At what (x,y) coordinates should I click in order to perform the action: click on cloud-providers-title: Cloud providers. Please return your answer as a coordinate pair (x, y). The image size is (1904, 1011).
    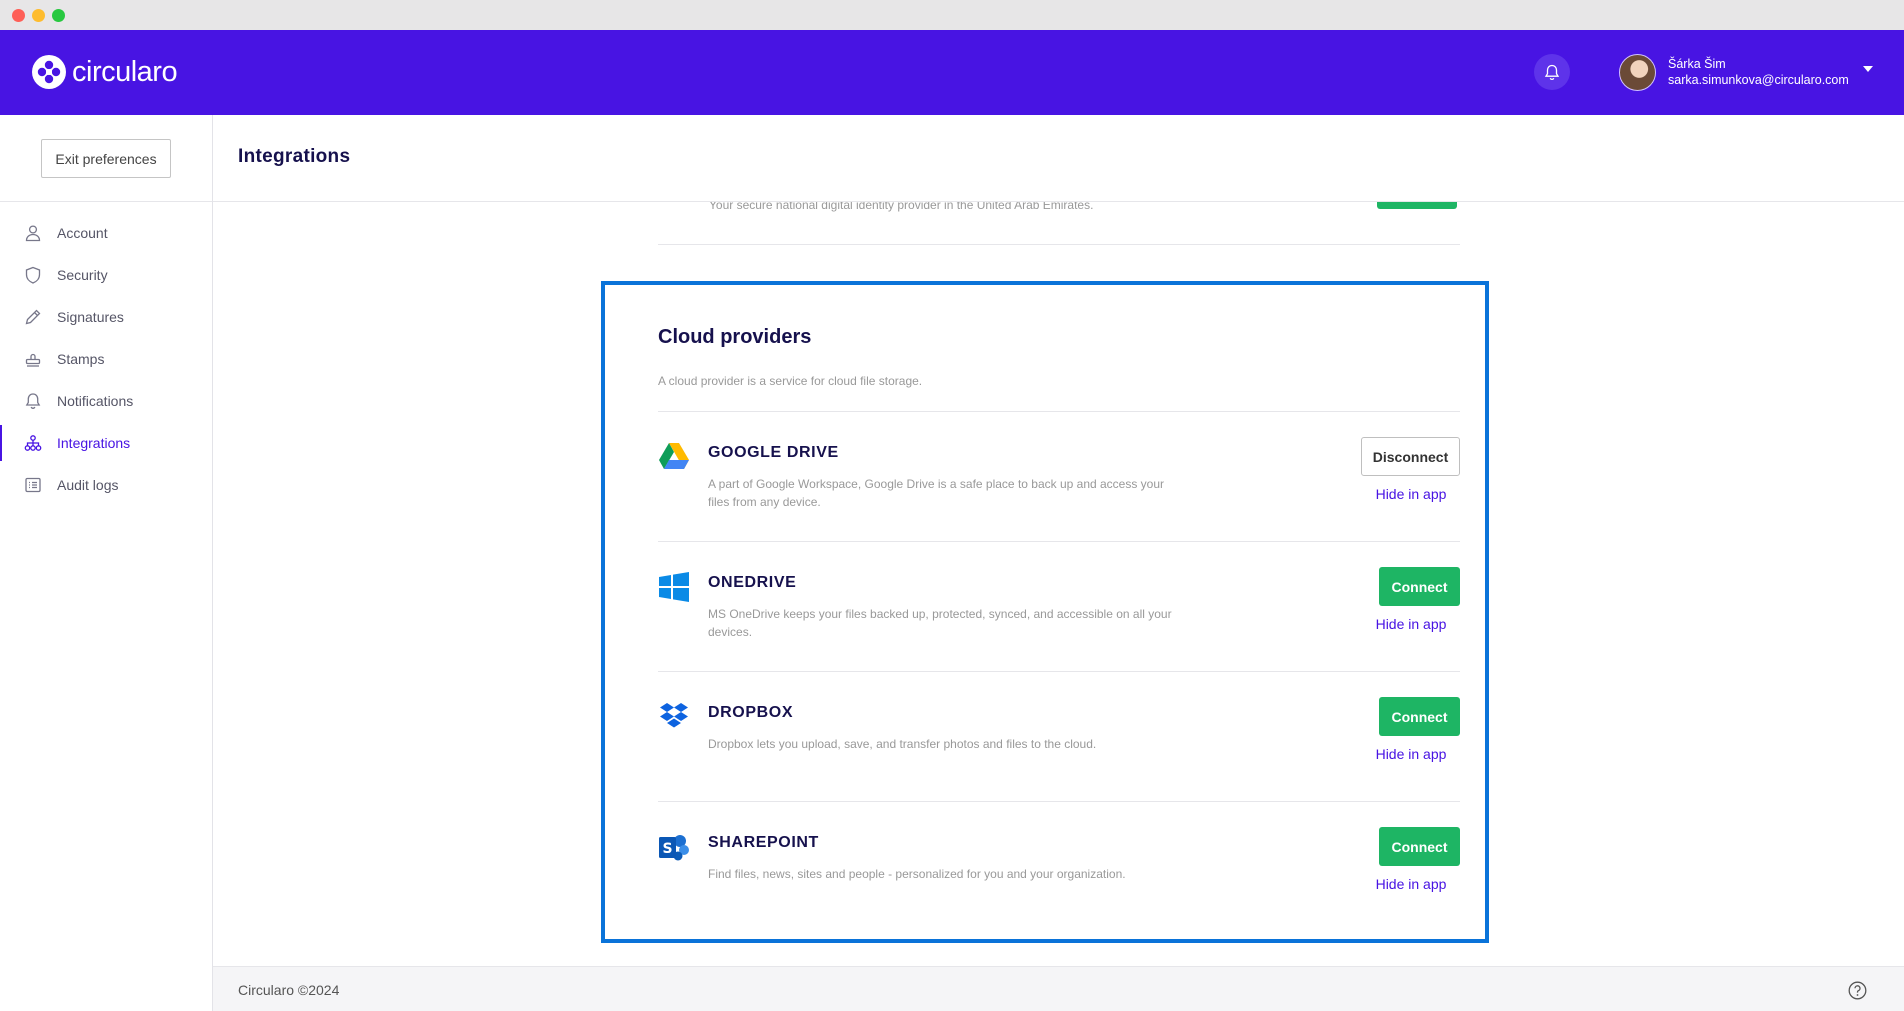
    Looking at the image, I should click on (735, 337).